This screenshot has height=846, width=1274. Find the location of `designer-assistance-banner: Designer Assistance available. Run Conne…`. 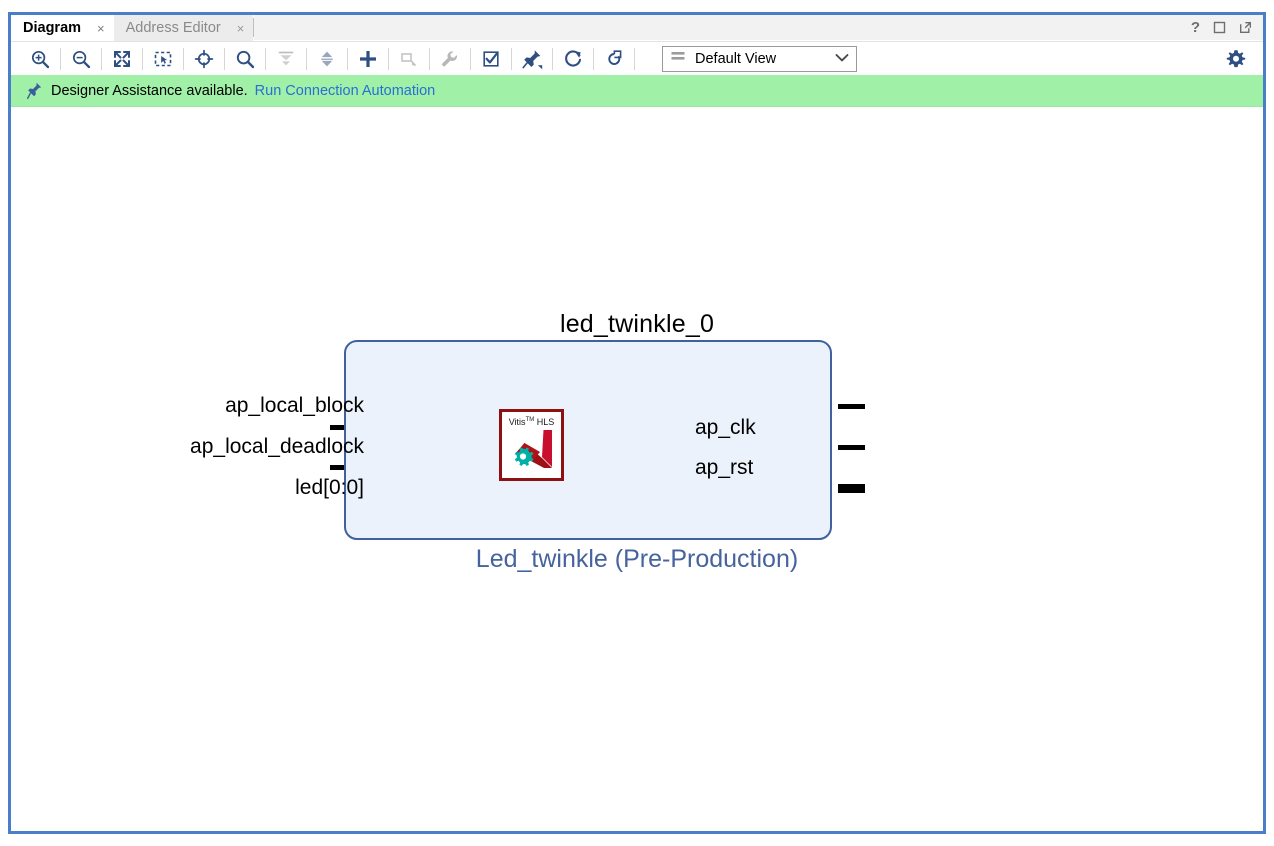

designer-assistance-banner: Designer Assistance available. Run Conne… is located at coordinates (637, 91).